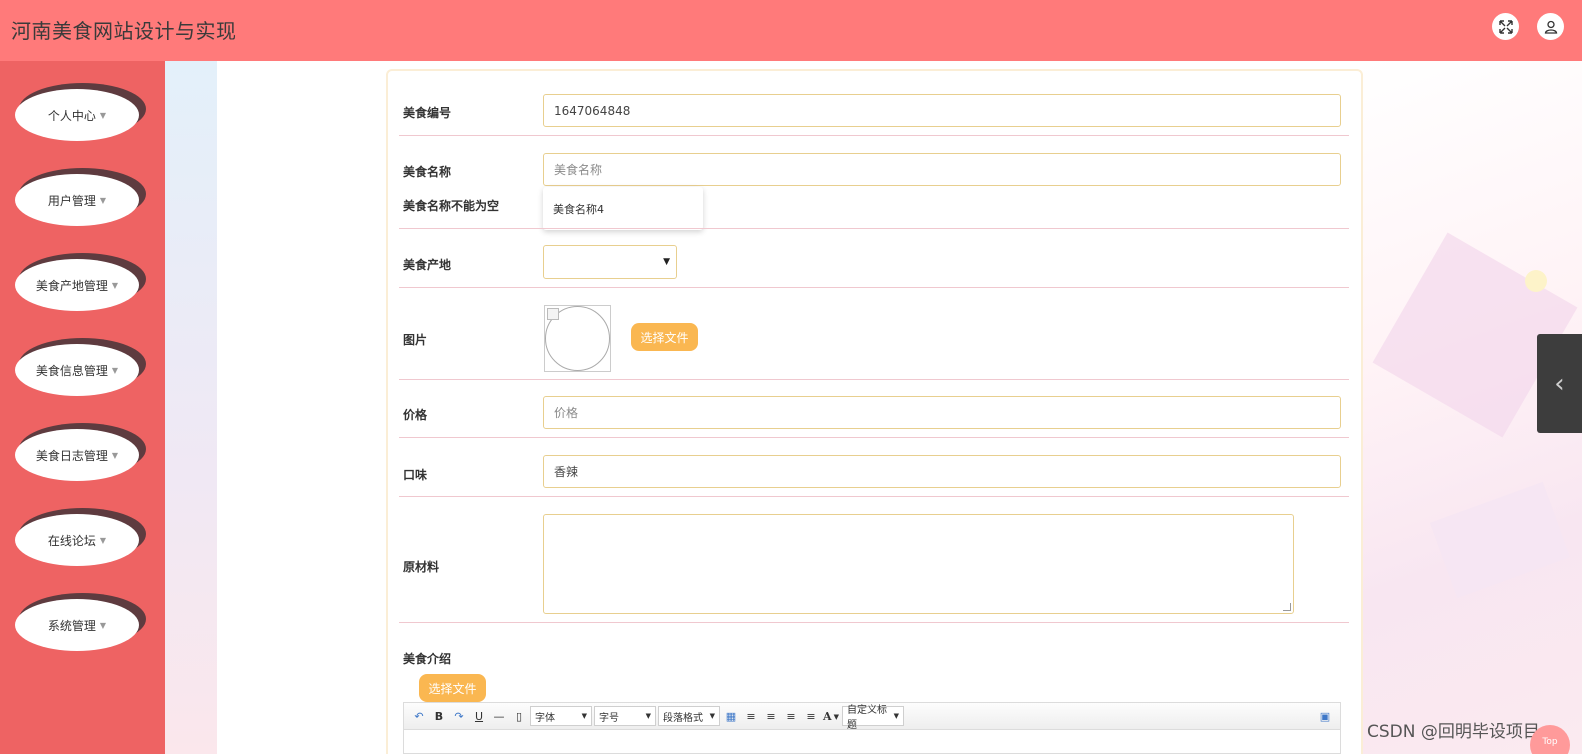 Image resolution: width=1582 pixels, height=754 pixels. Describe the element at coordinates (415, 415) in the screenshot. I see `price-label: 价格` at that location.